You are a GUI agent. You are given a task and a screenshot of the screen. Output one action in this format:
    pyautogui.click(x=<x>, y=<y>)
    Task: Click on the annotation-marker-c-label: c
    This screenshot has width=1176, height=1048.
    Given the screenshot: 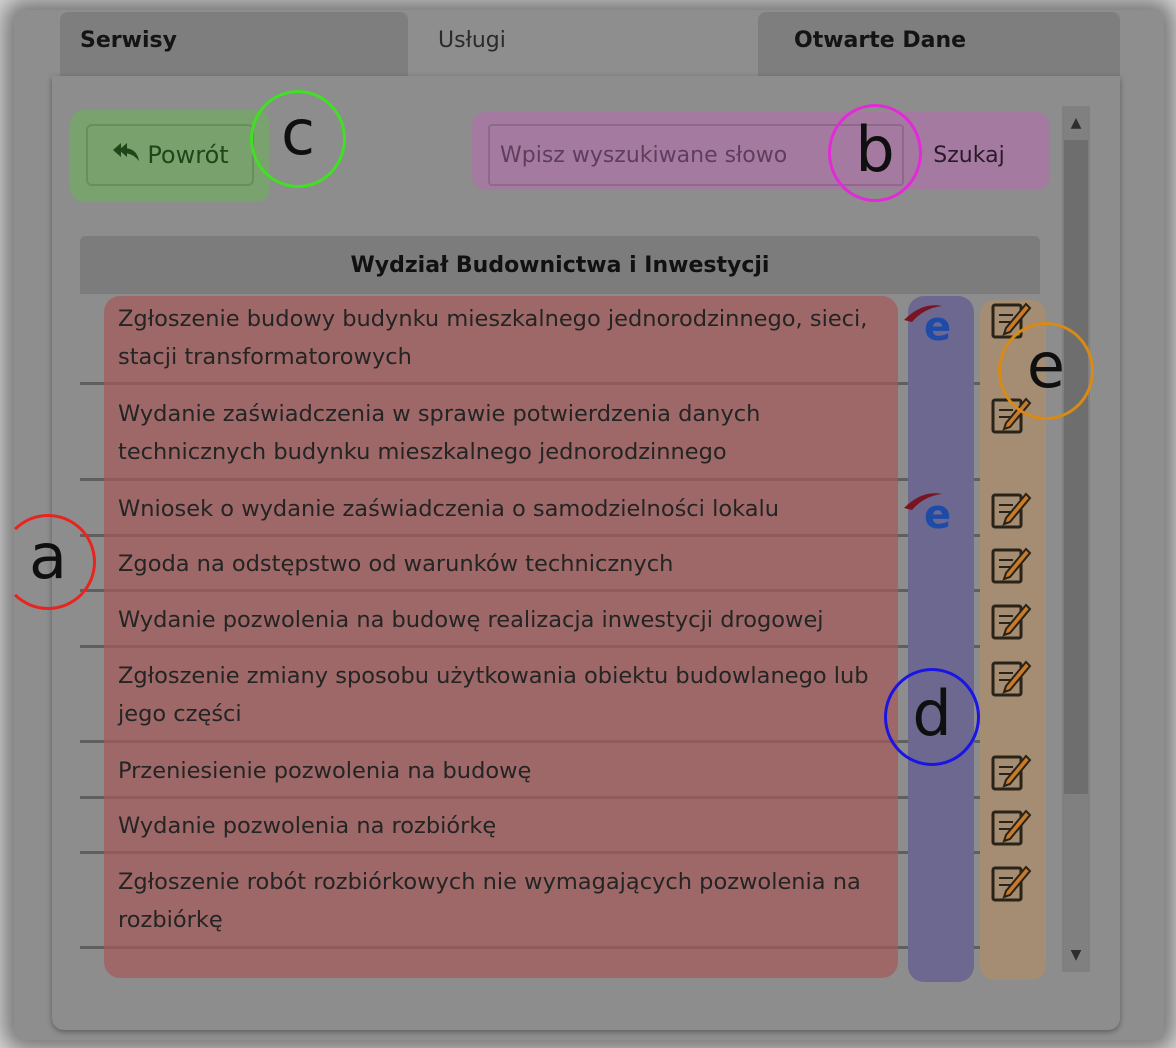 What is the action you would take?
    pyautogui.click(x=298, y=132)
    